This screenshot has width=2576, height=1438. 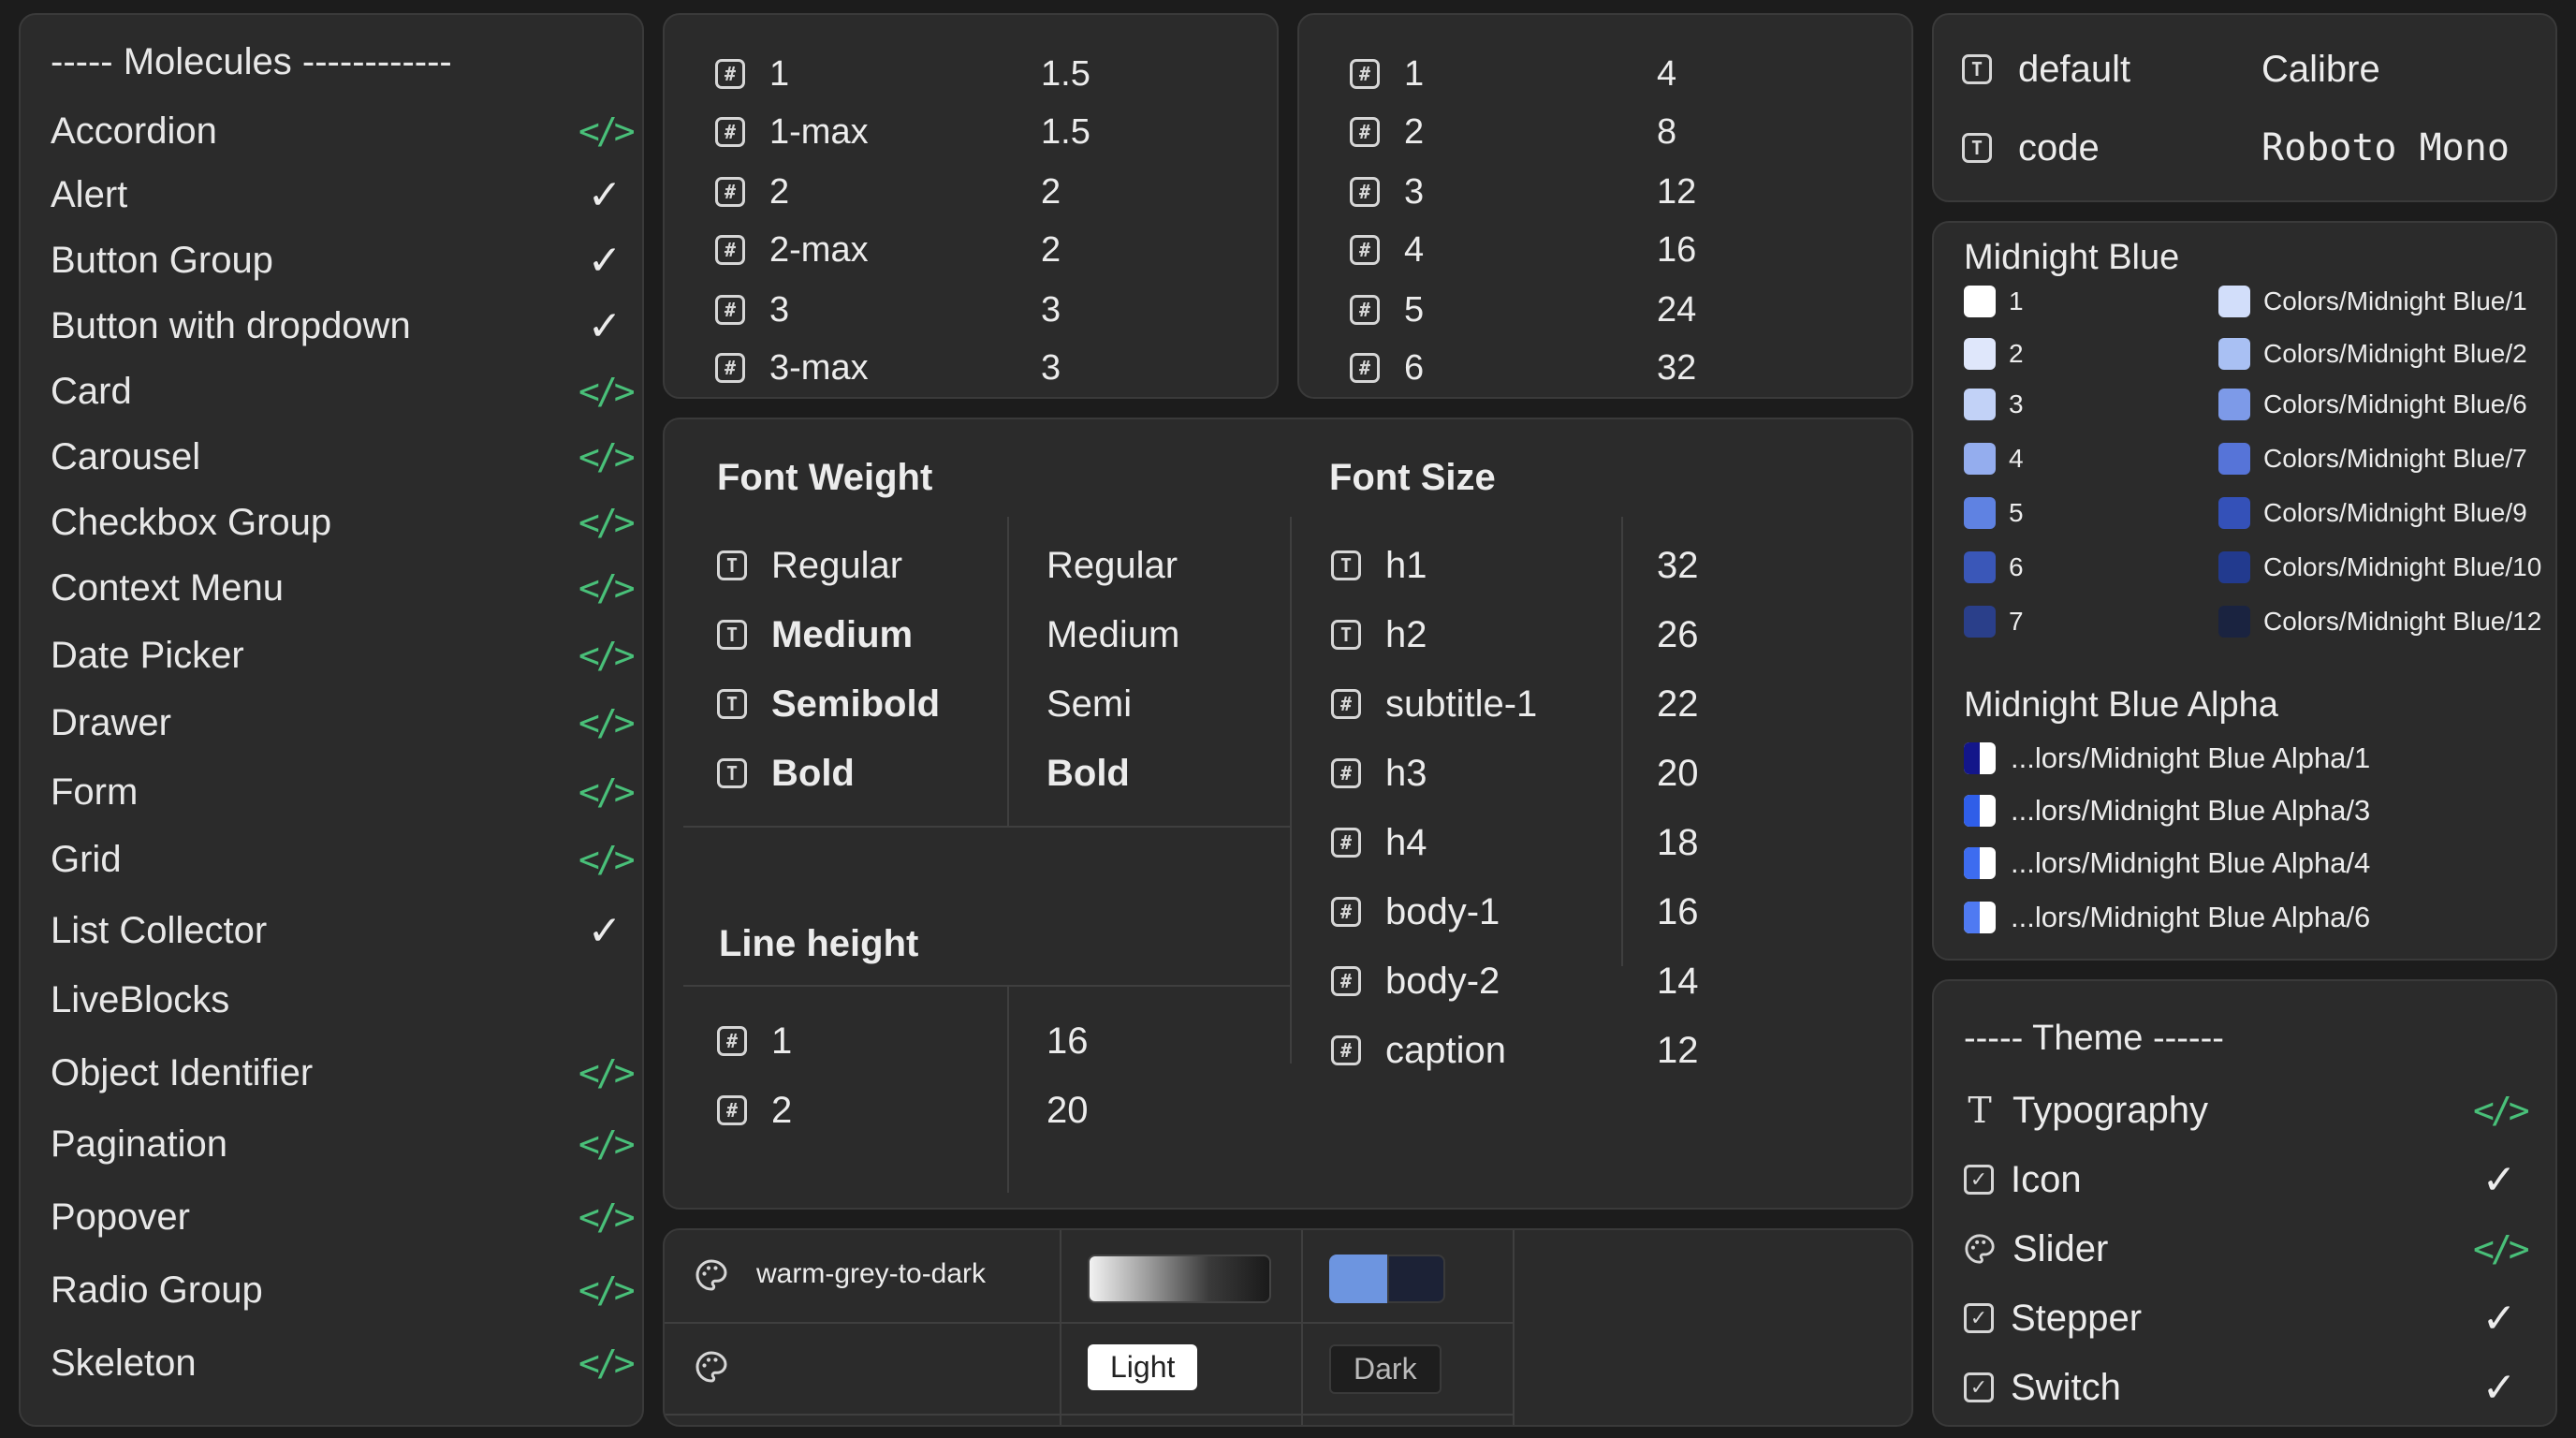 What do you see at coordinates (996, 368) in the screenshot?
I see `token-row: #3-max 3` at bounding box center [996, 368].